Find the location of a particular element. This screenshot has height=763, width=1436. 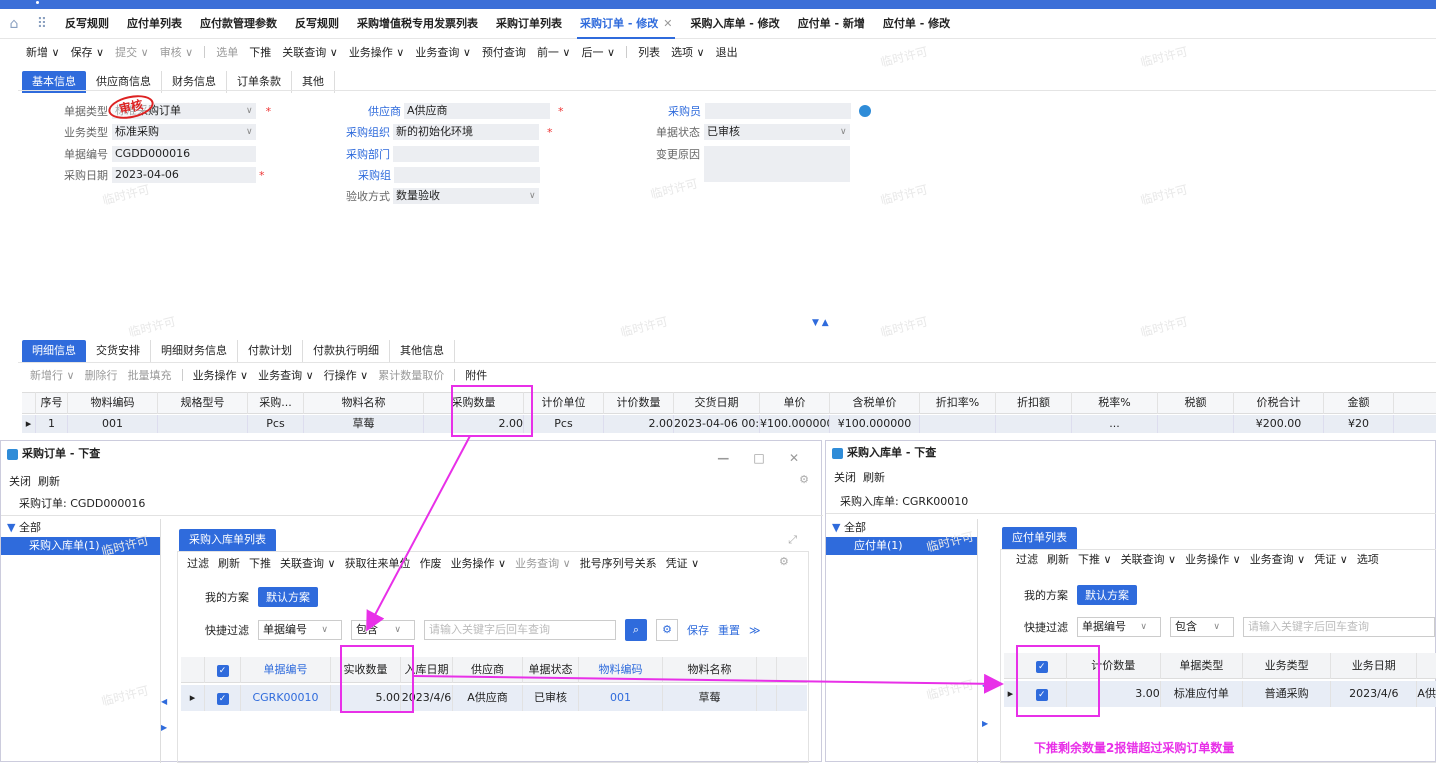

arrow-order-to-receipt is located at coordinates (418, 533).